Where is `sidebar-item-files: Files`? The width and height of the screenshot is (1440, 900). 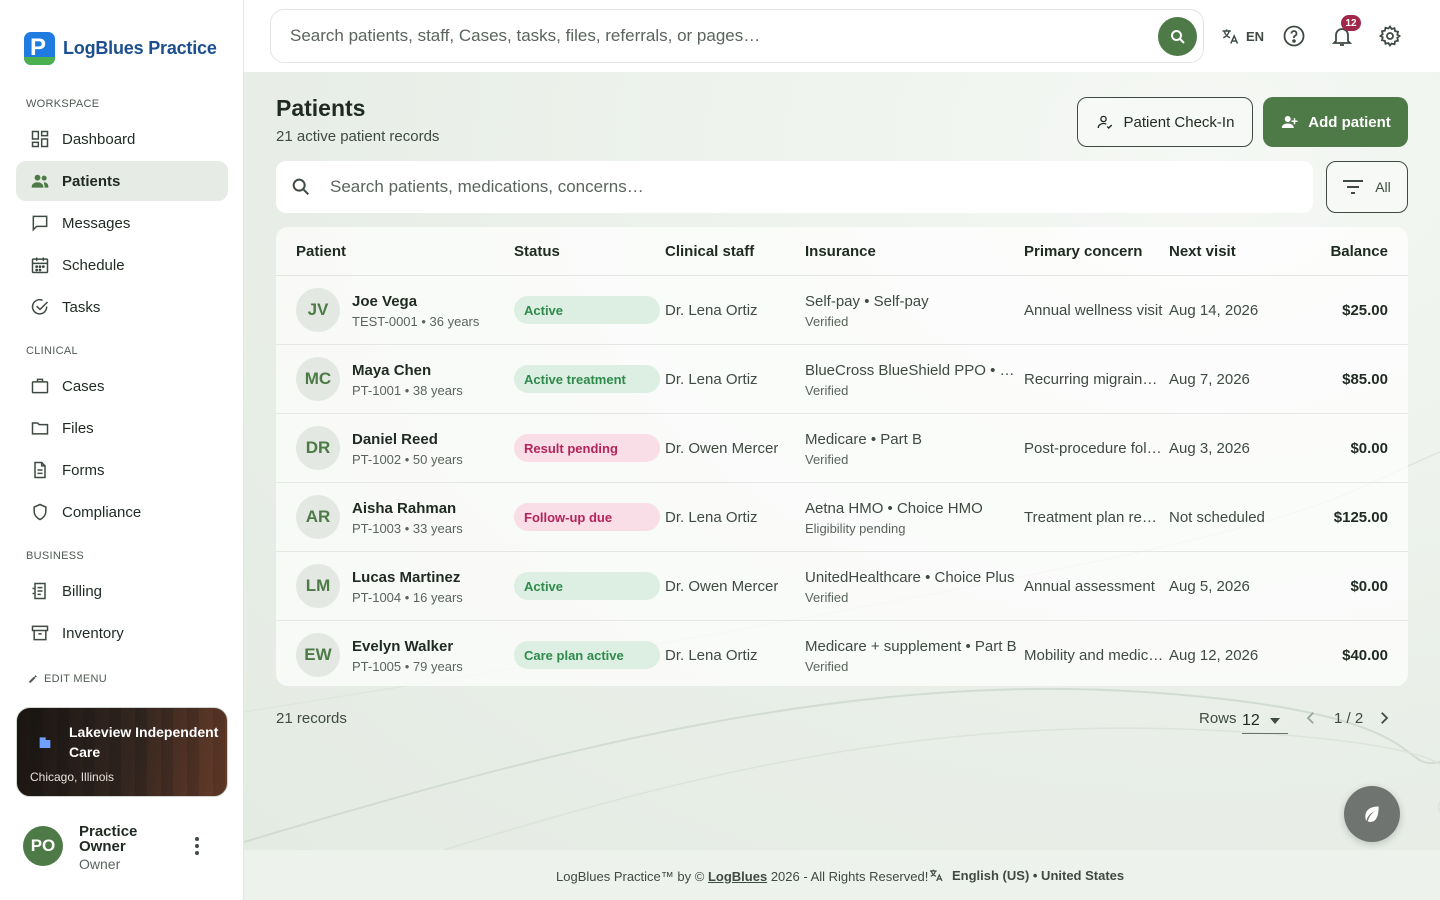 sidebar-item-files: Files is located at coordinates (122, 428).